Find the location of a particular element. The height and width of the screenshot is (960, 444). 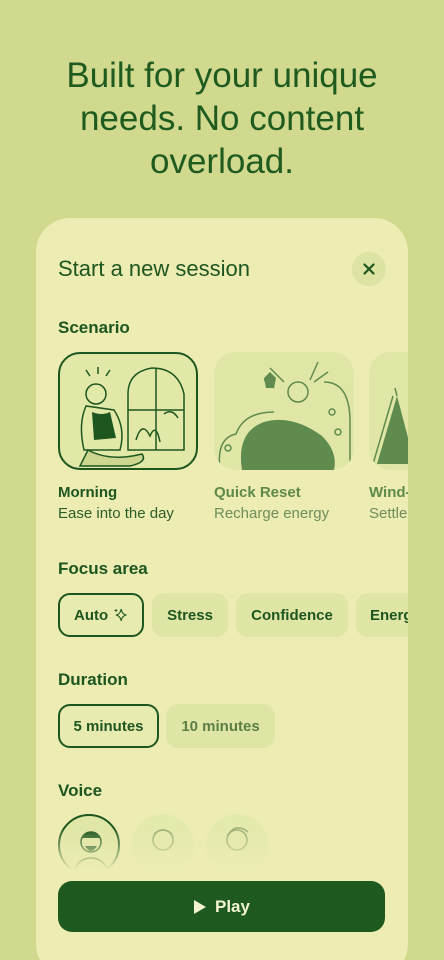

session-title: Start a new session is located at coordinates (154, 268).